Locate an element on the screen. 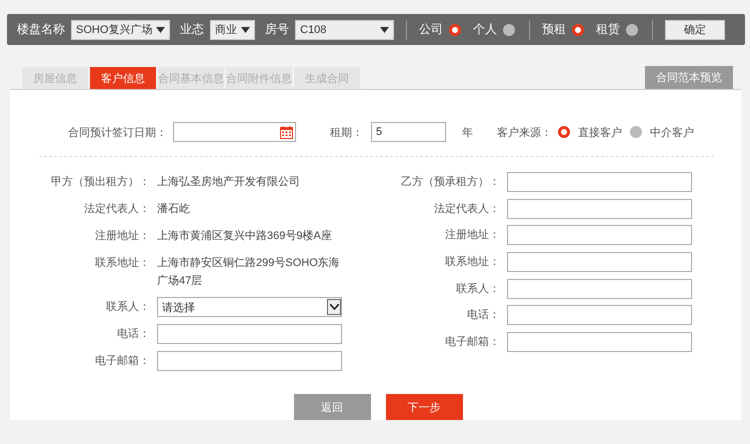 This screenshot has height=444, width=750. back-button: 返回 is located at coordinates (332, 407).